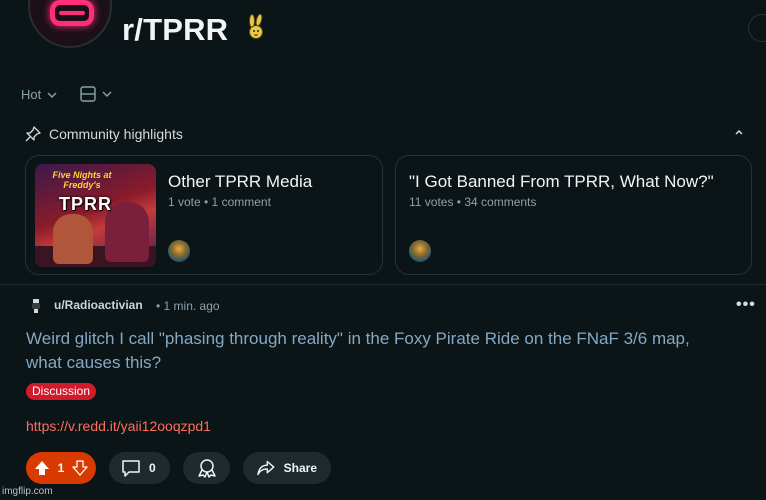 The width and height of the screenshot is (766, 500). I want to click on user-avatar, so click(757, 28).